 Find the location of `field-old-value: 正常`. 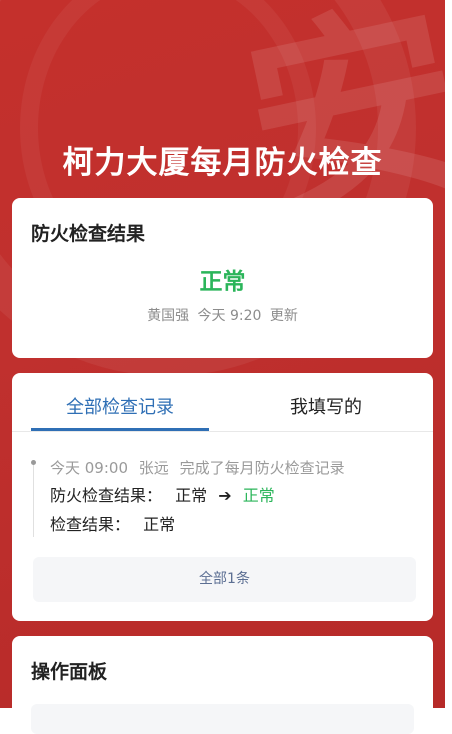

field-old-value: 正常 is located at coordinates (191, 495).